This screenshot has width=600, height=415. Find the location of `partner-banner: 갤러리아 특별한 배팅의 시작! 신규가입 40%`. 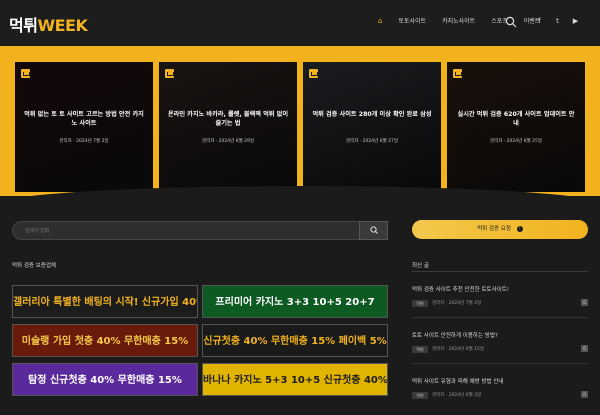

partner-banner: 갤러리아 특별한 배팅의 시작! 신규가입 40% is located at coordinates (105, 301).